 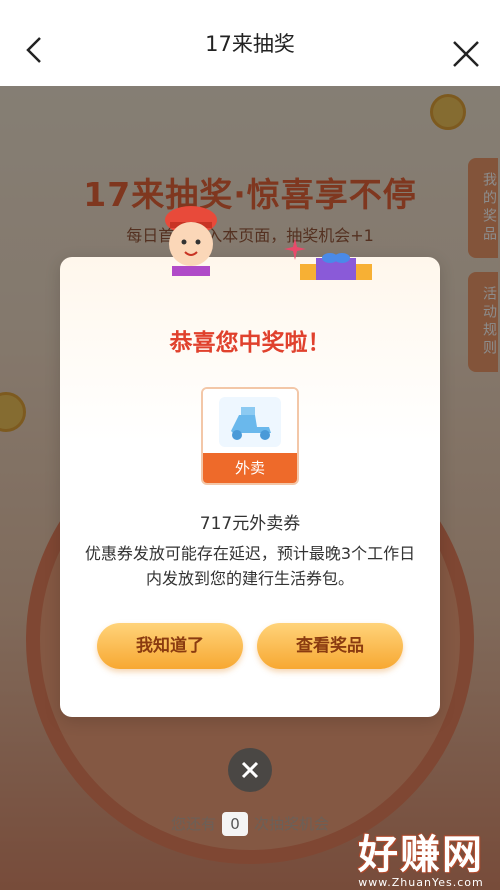 I want to click on back-icon, so click(x=35, y=50).